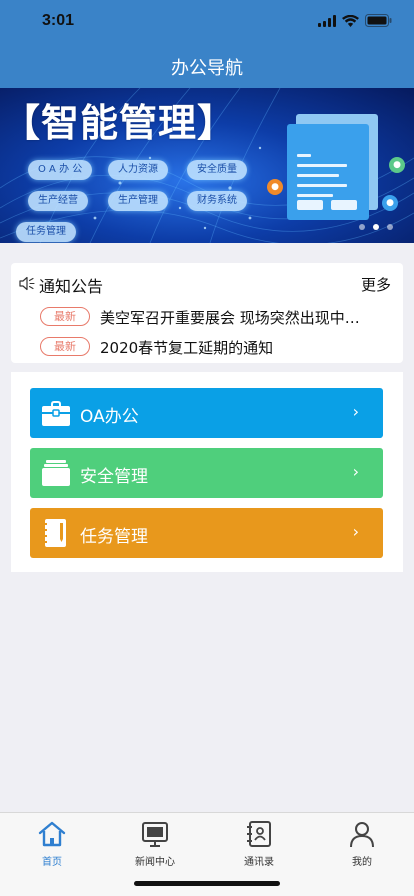  I want to click on banner-pill: 财务系统, so click(217, 201).